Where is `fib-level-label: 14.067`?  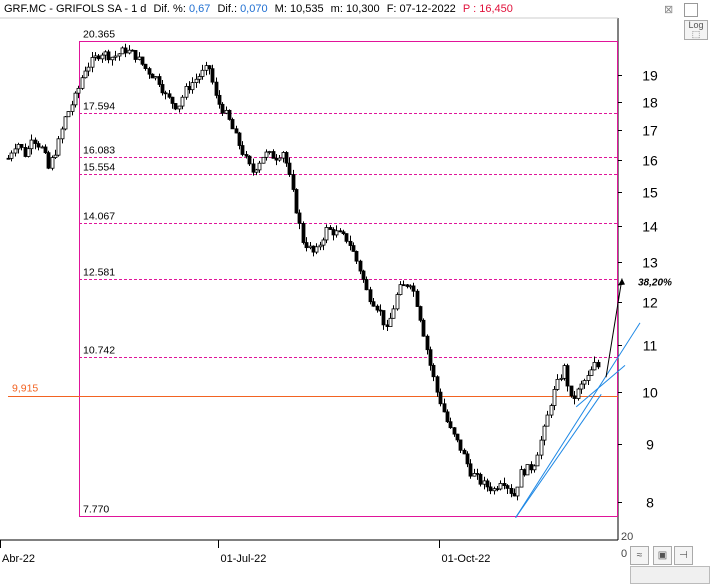
fib-level-label: 14.067 is located at coordinates (99, 217).